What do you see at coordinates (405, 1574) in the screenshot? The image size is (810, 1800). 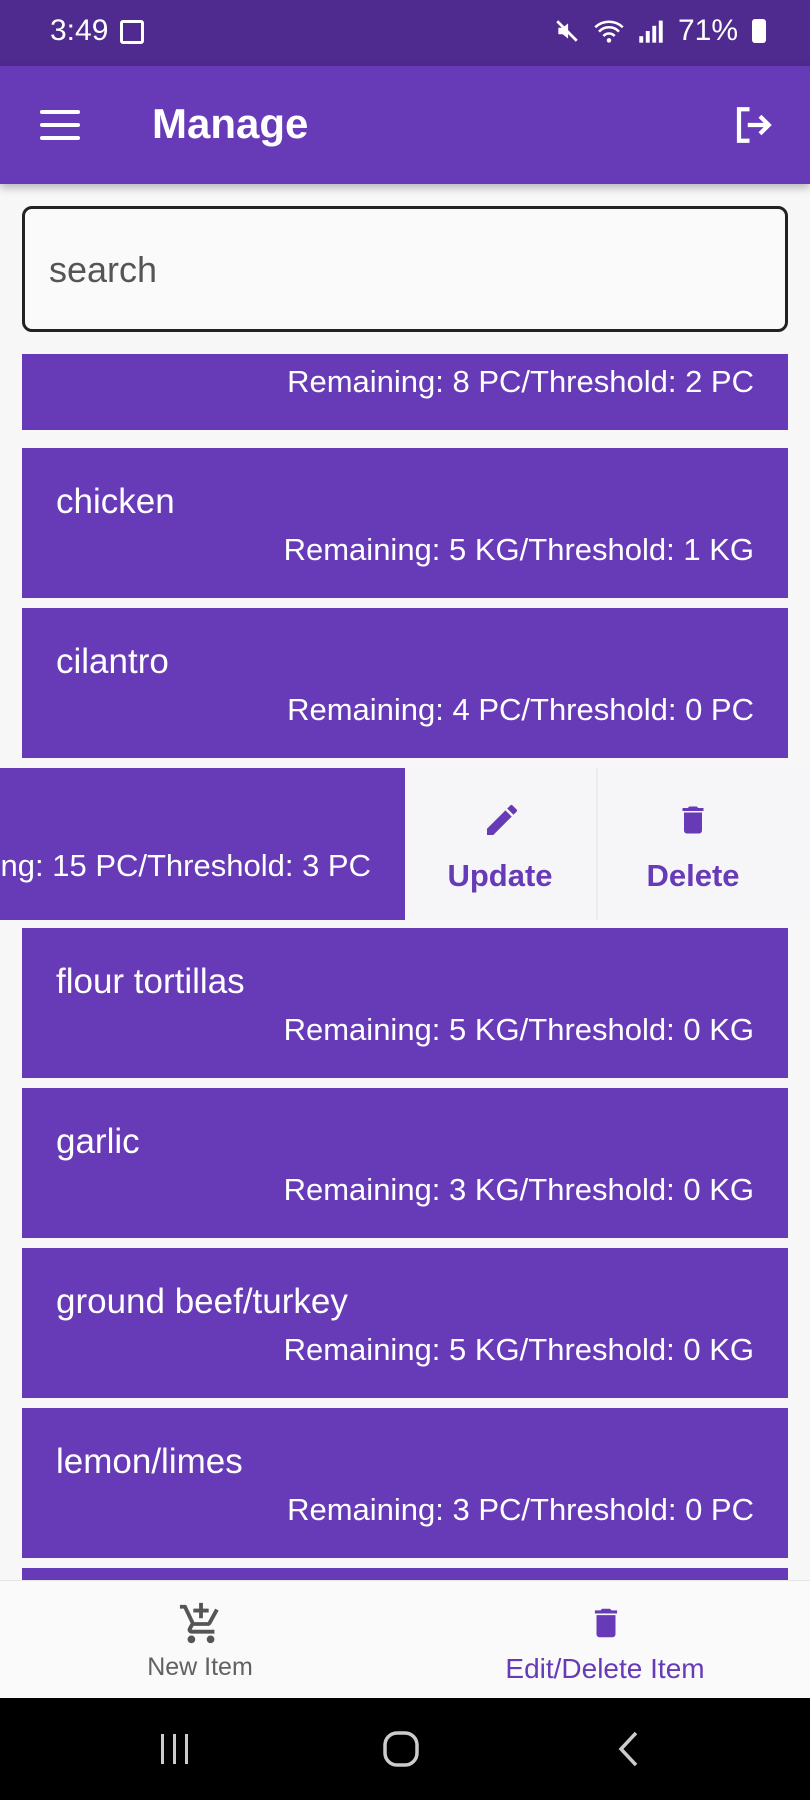 I see `list-item` at bounding box center [405, 1574].